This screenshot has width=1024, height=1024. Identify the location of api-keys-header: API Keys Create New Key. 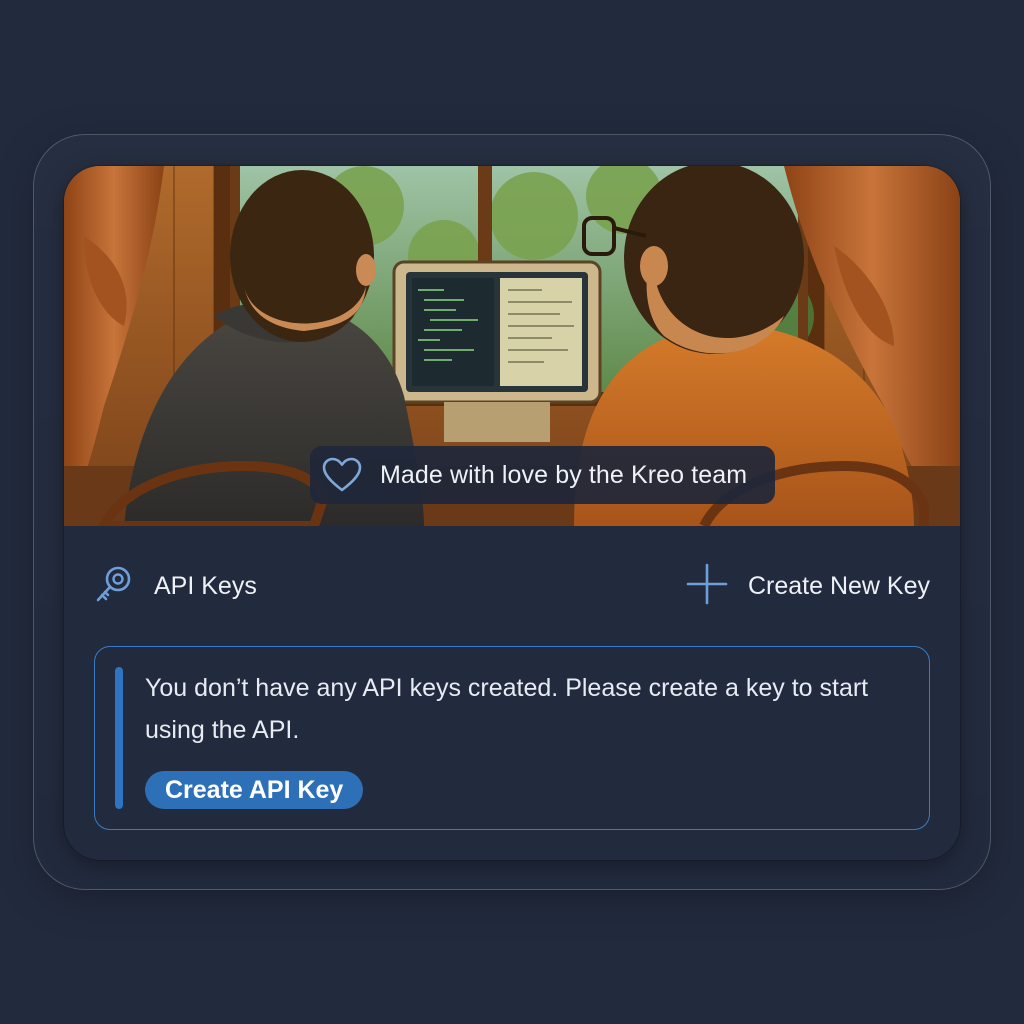
(512, 586).